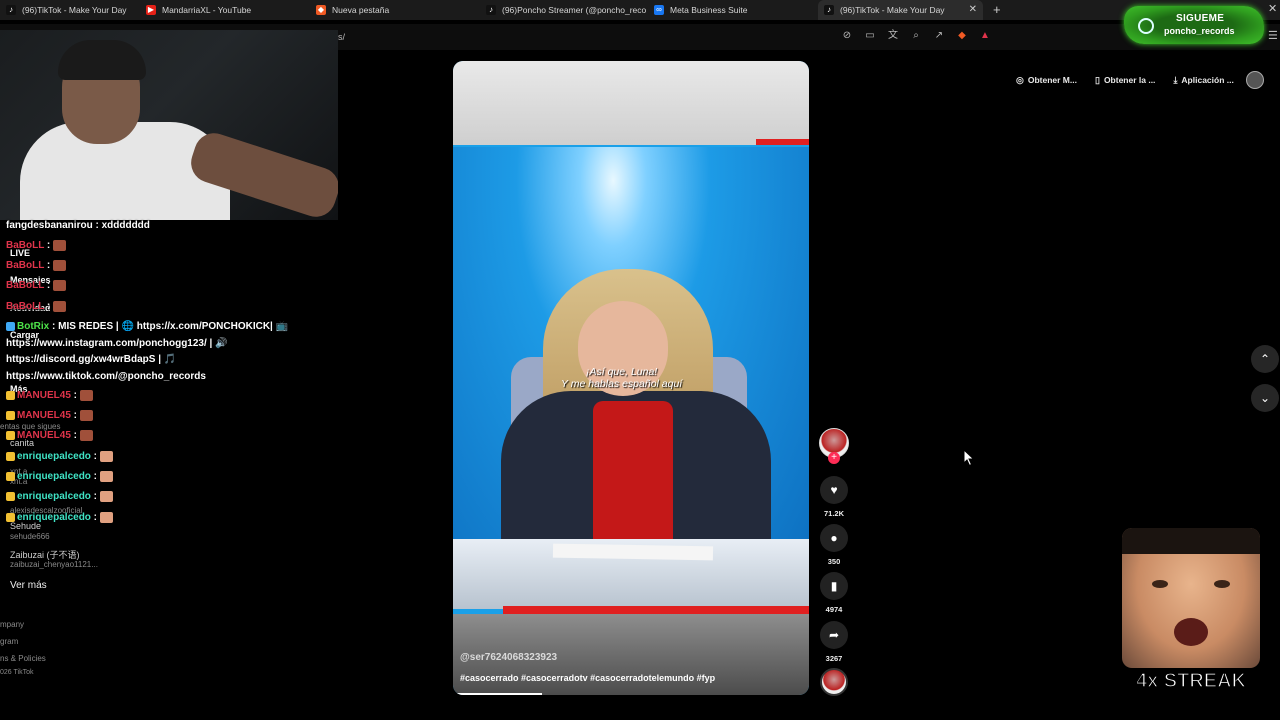 The height and width of the screenshot is (720, 1280). Describe the element at coordinates (70, 10) in the screenshot. I see `browser-tab: ♪ (96)TikTok - Make Your Day` at that location.